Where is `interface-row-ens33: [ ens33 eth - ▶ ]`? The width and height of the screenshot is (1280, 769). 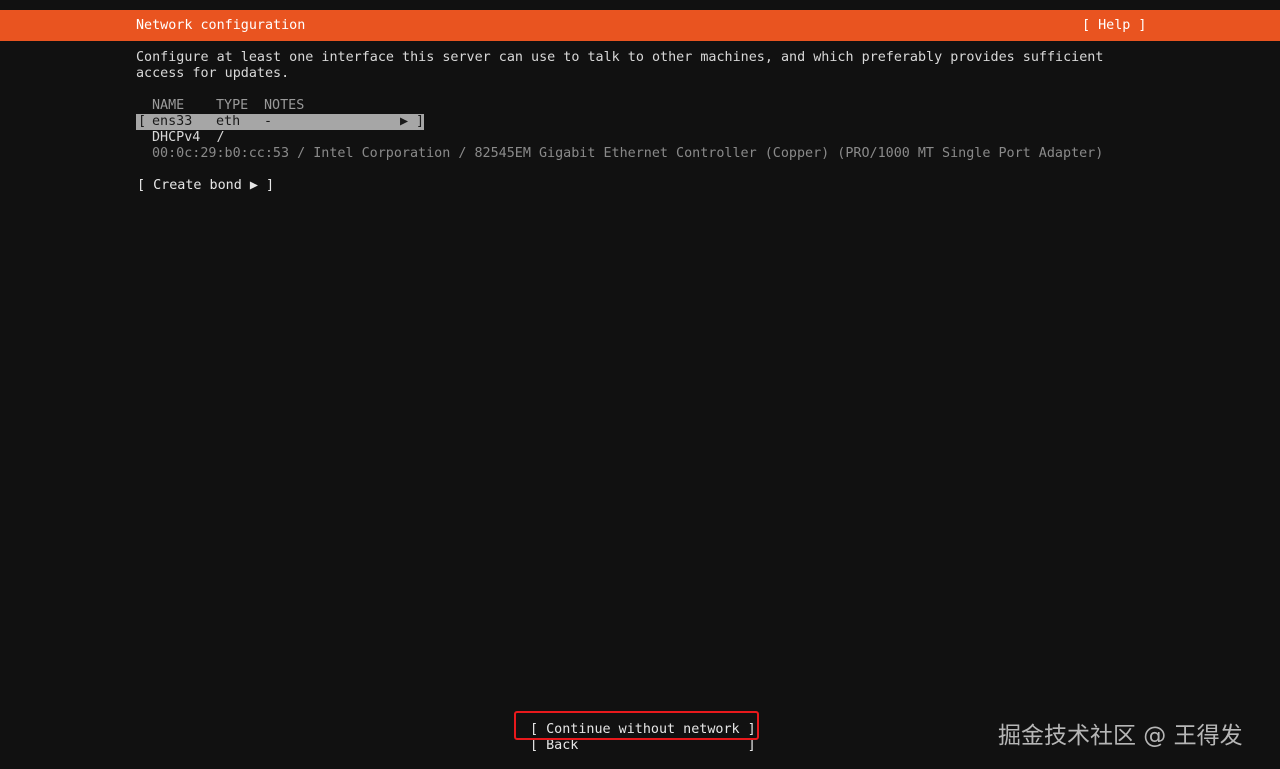 interface-row-ens33: [ ens33 eth - ▶ ] is located at coordinates (280, 122).